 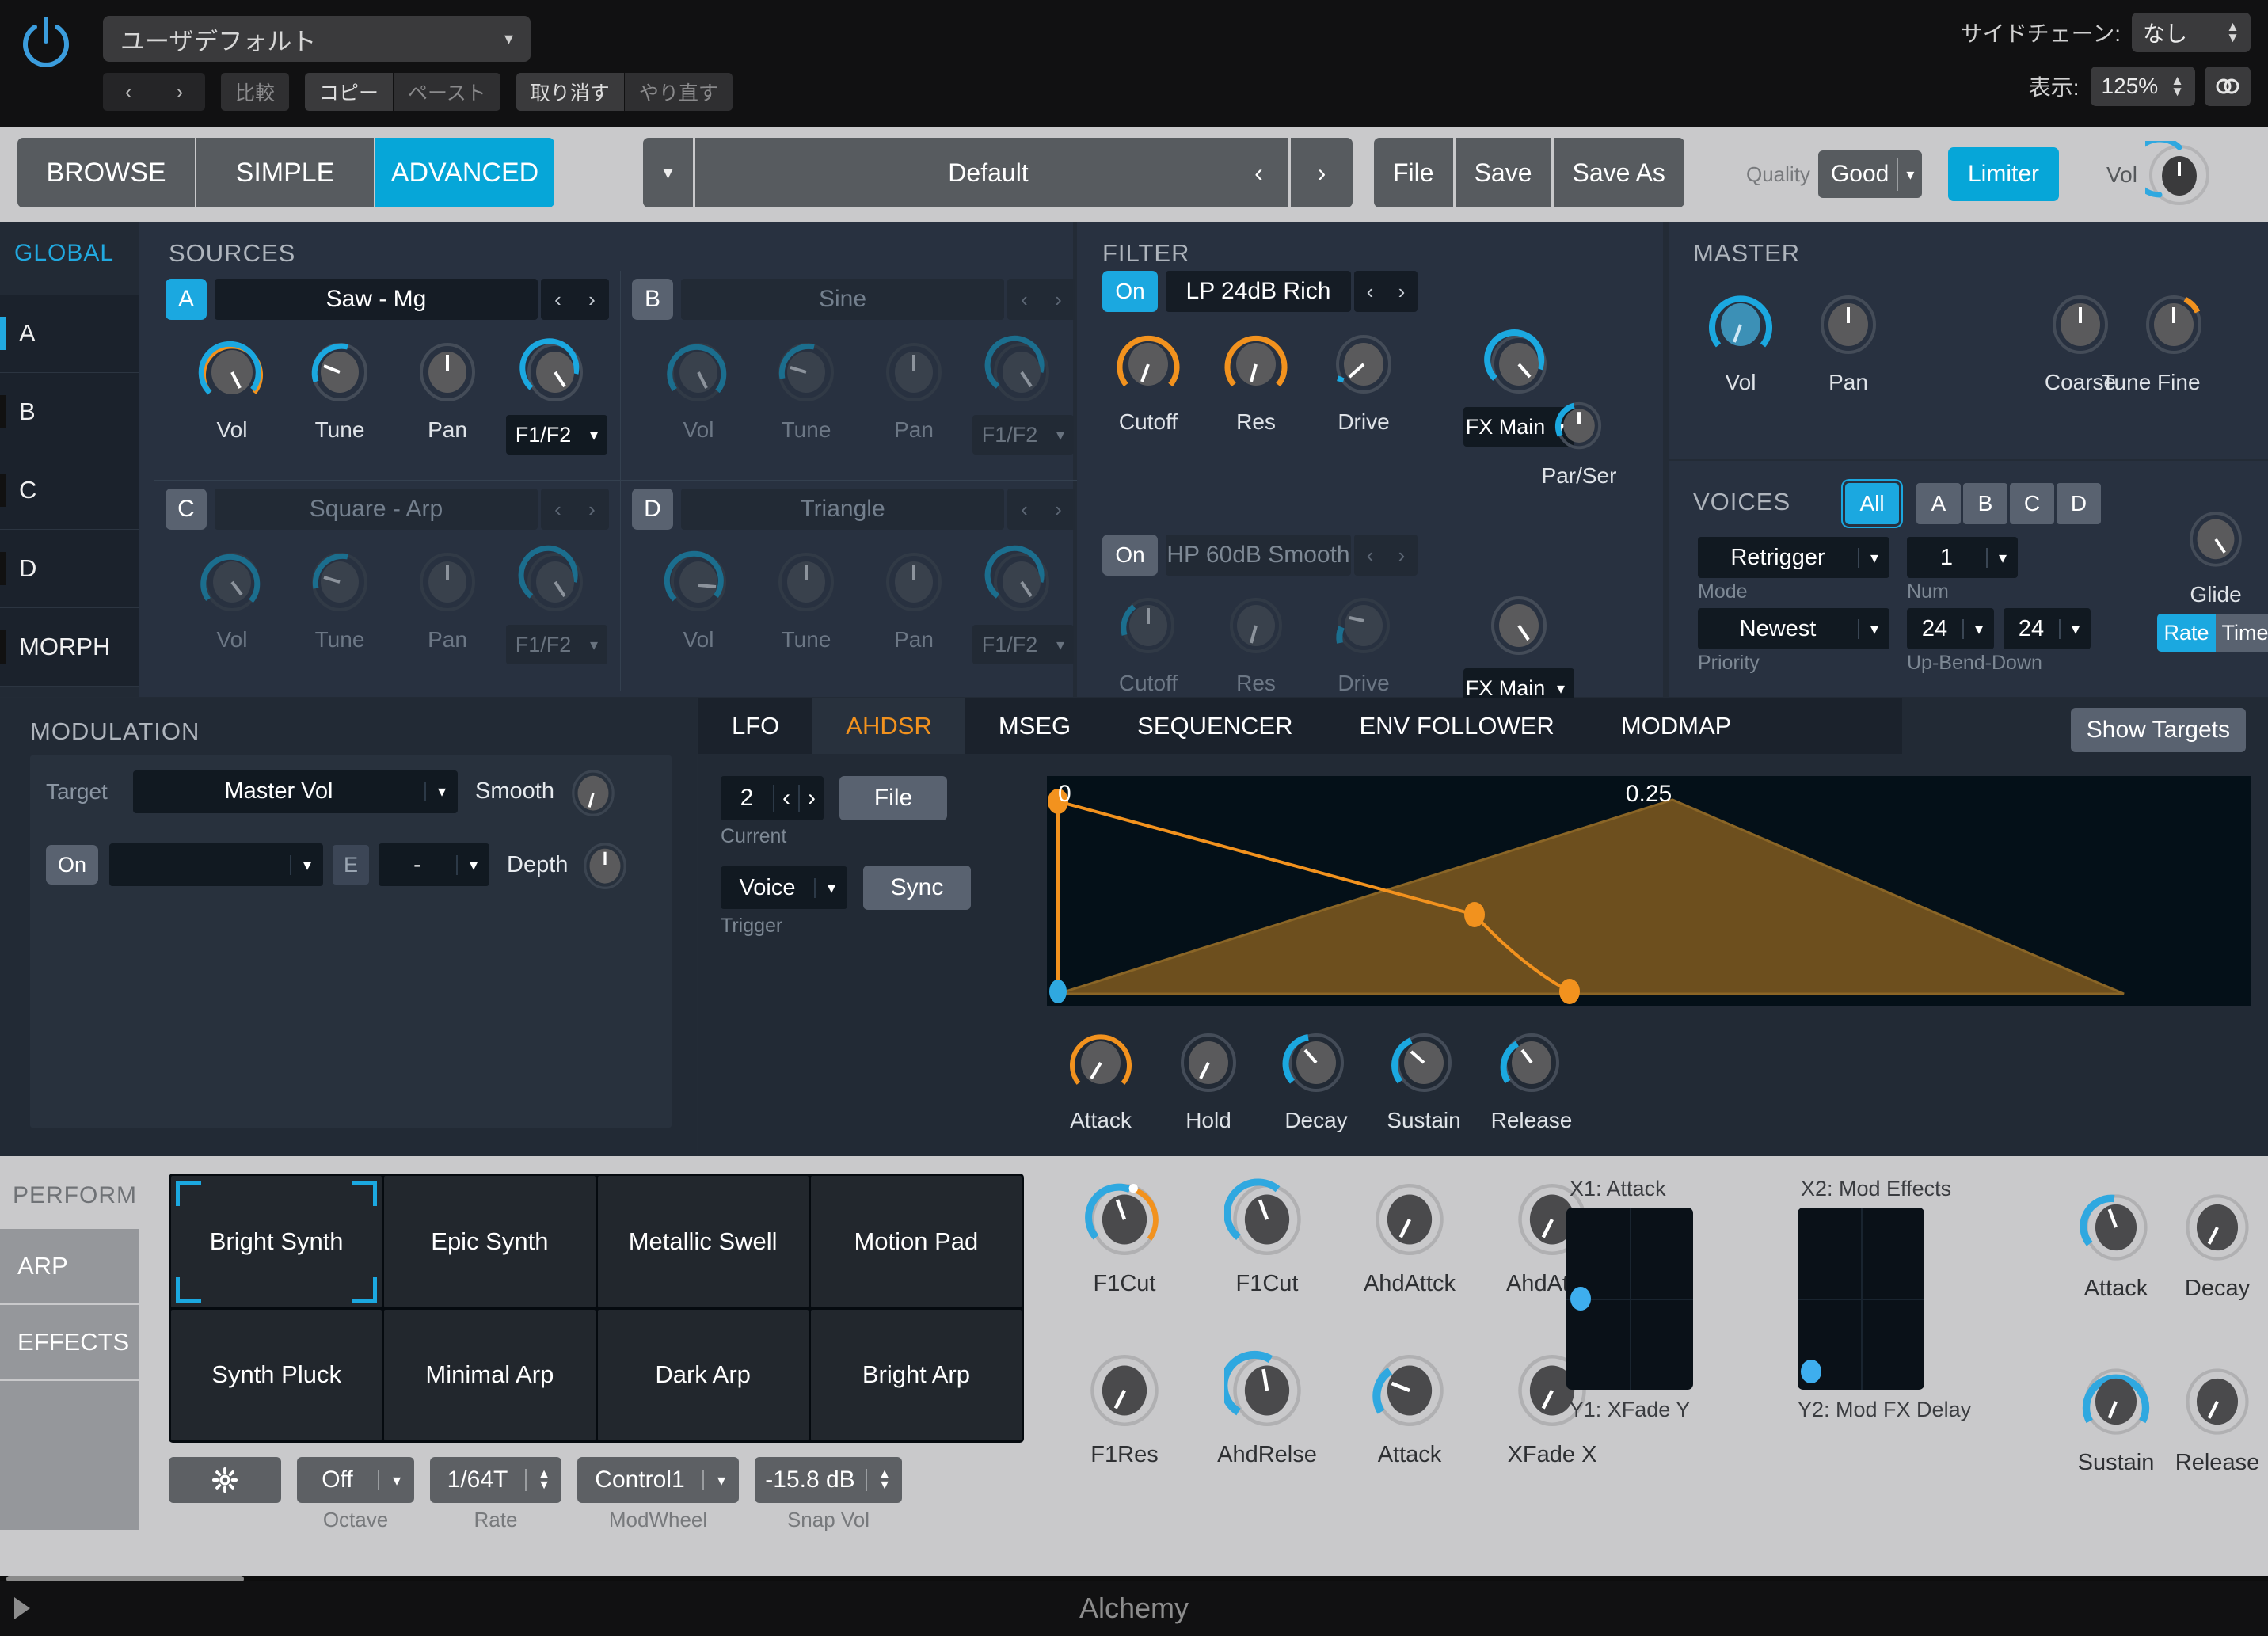 What do you see at coordinates (69, 1267) in the screenshot?
I see `perform-item-arp: ARP` at bounding box center [69, 1267].